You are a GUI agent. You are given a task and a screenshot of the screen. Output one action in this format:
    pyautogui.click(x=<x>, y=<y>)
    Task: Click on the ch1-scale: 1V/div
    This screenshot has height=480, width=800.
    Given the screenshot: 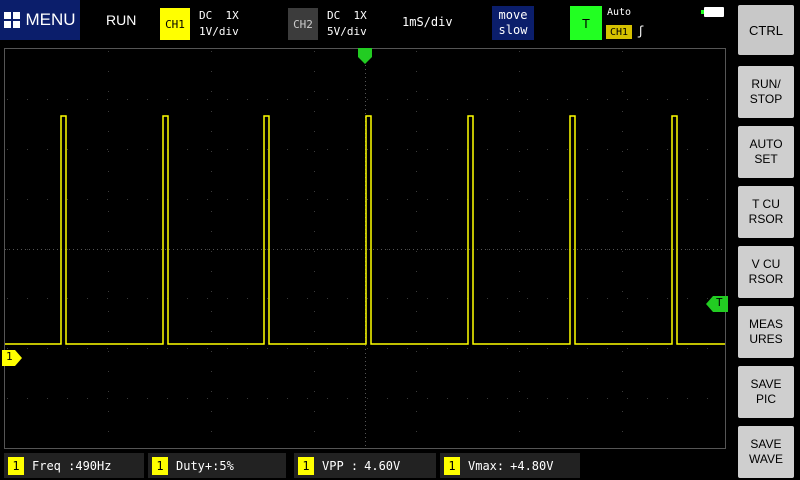 What is the action you would take?
    pyautogui.click(x=219, y=31)
    